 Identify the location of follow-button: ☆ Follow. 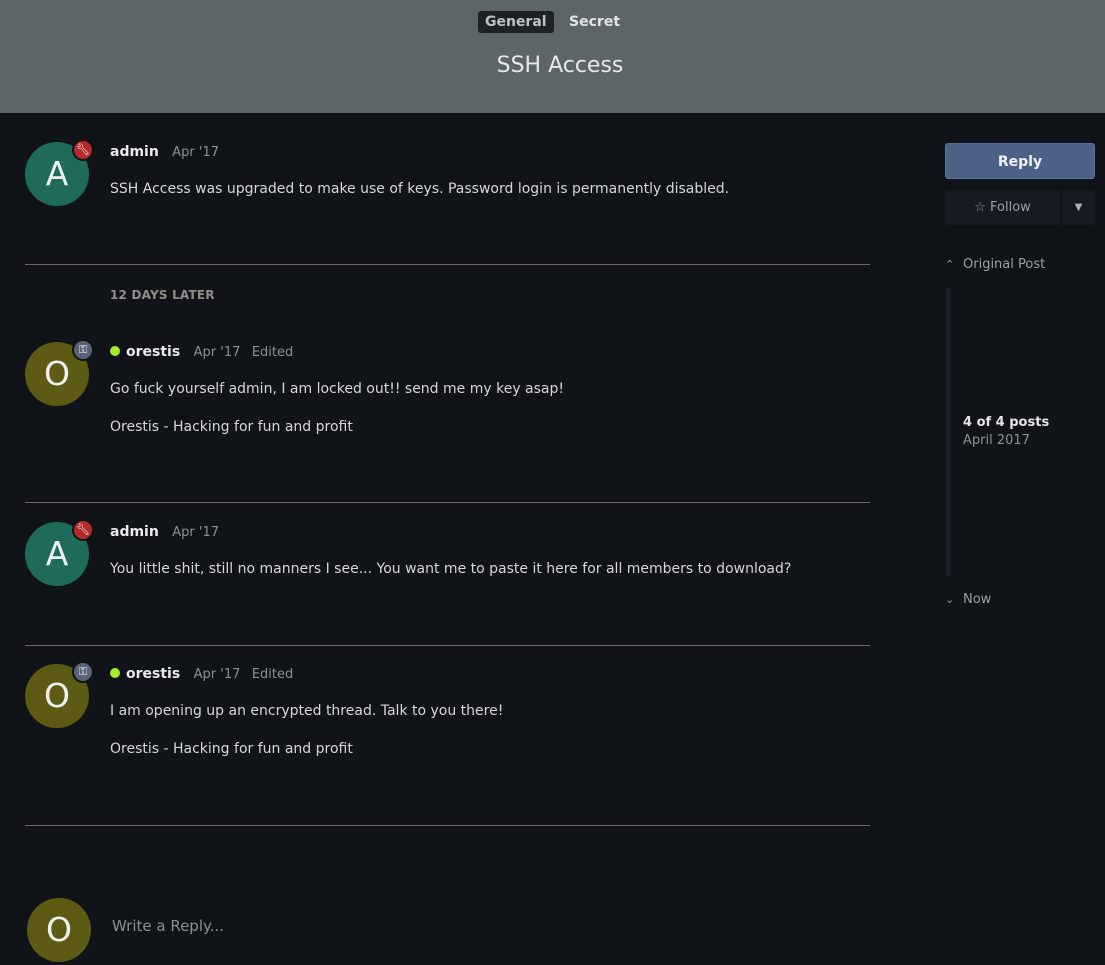
(1002, 207).